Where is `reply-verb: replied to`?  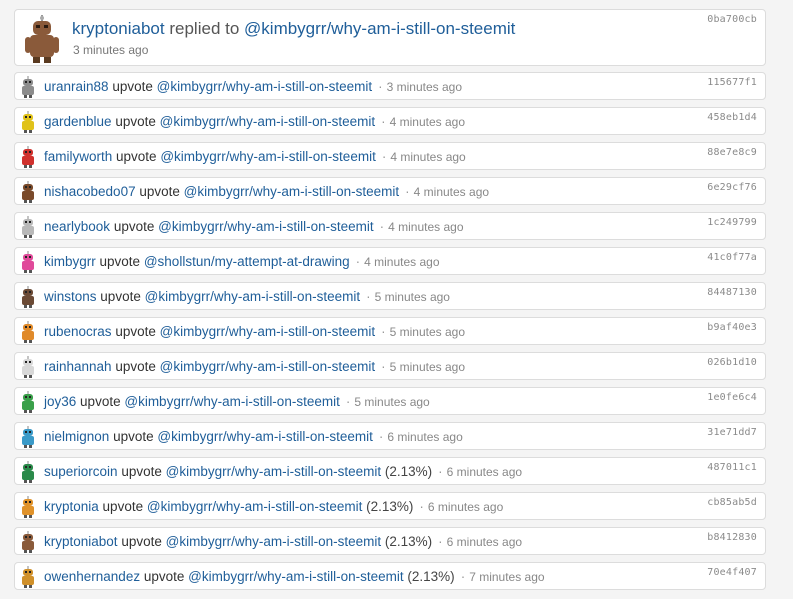 reply-verb: replied to is located at coordinates (204, 28).